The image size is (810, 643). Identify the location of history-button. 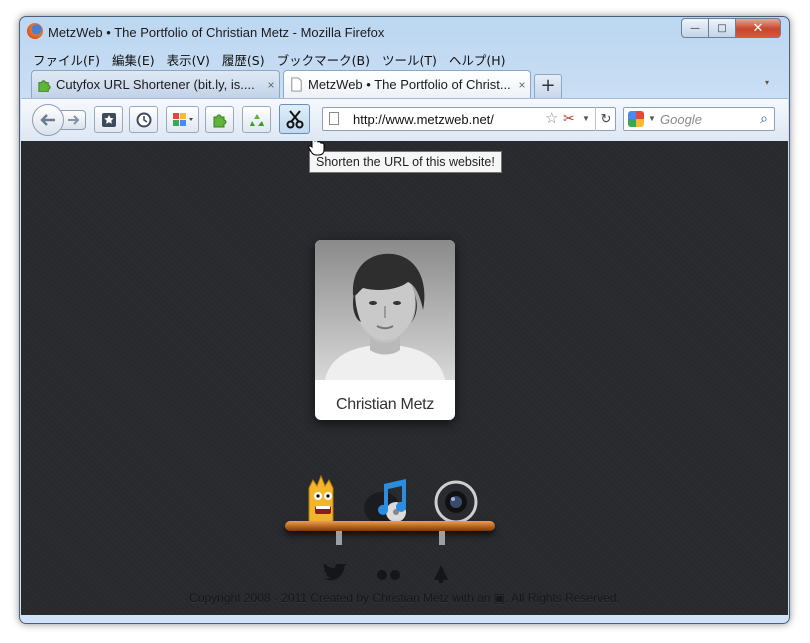
(143, 119).